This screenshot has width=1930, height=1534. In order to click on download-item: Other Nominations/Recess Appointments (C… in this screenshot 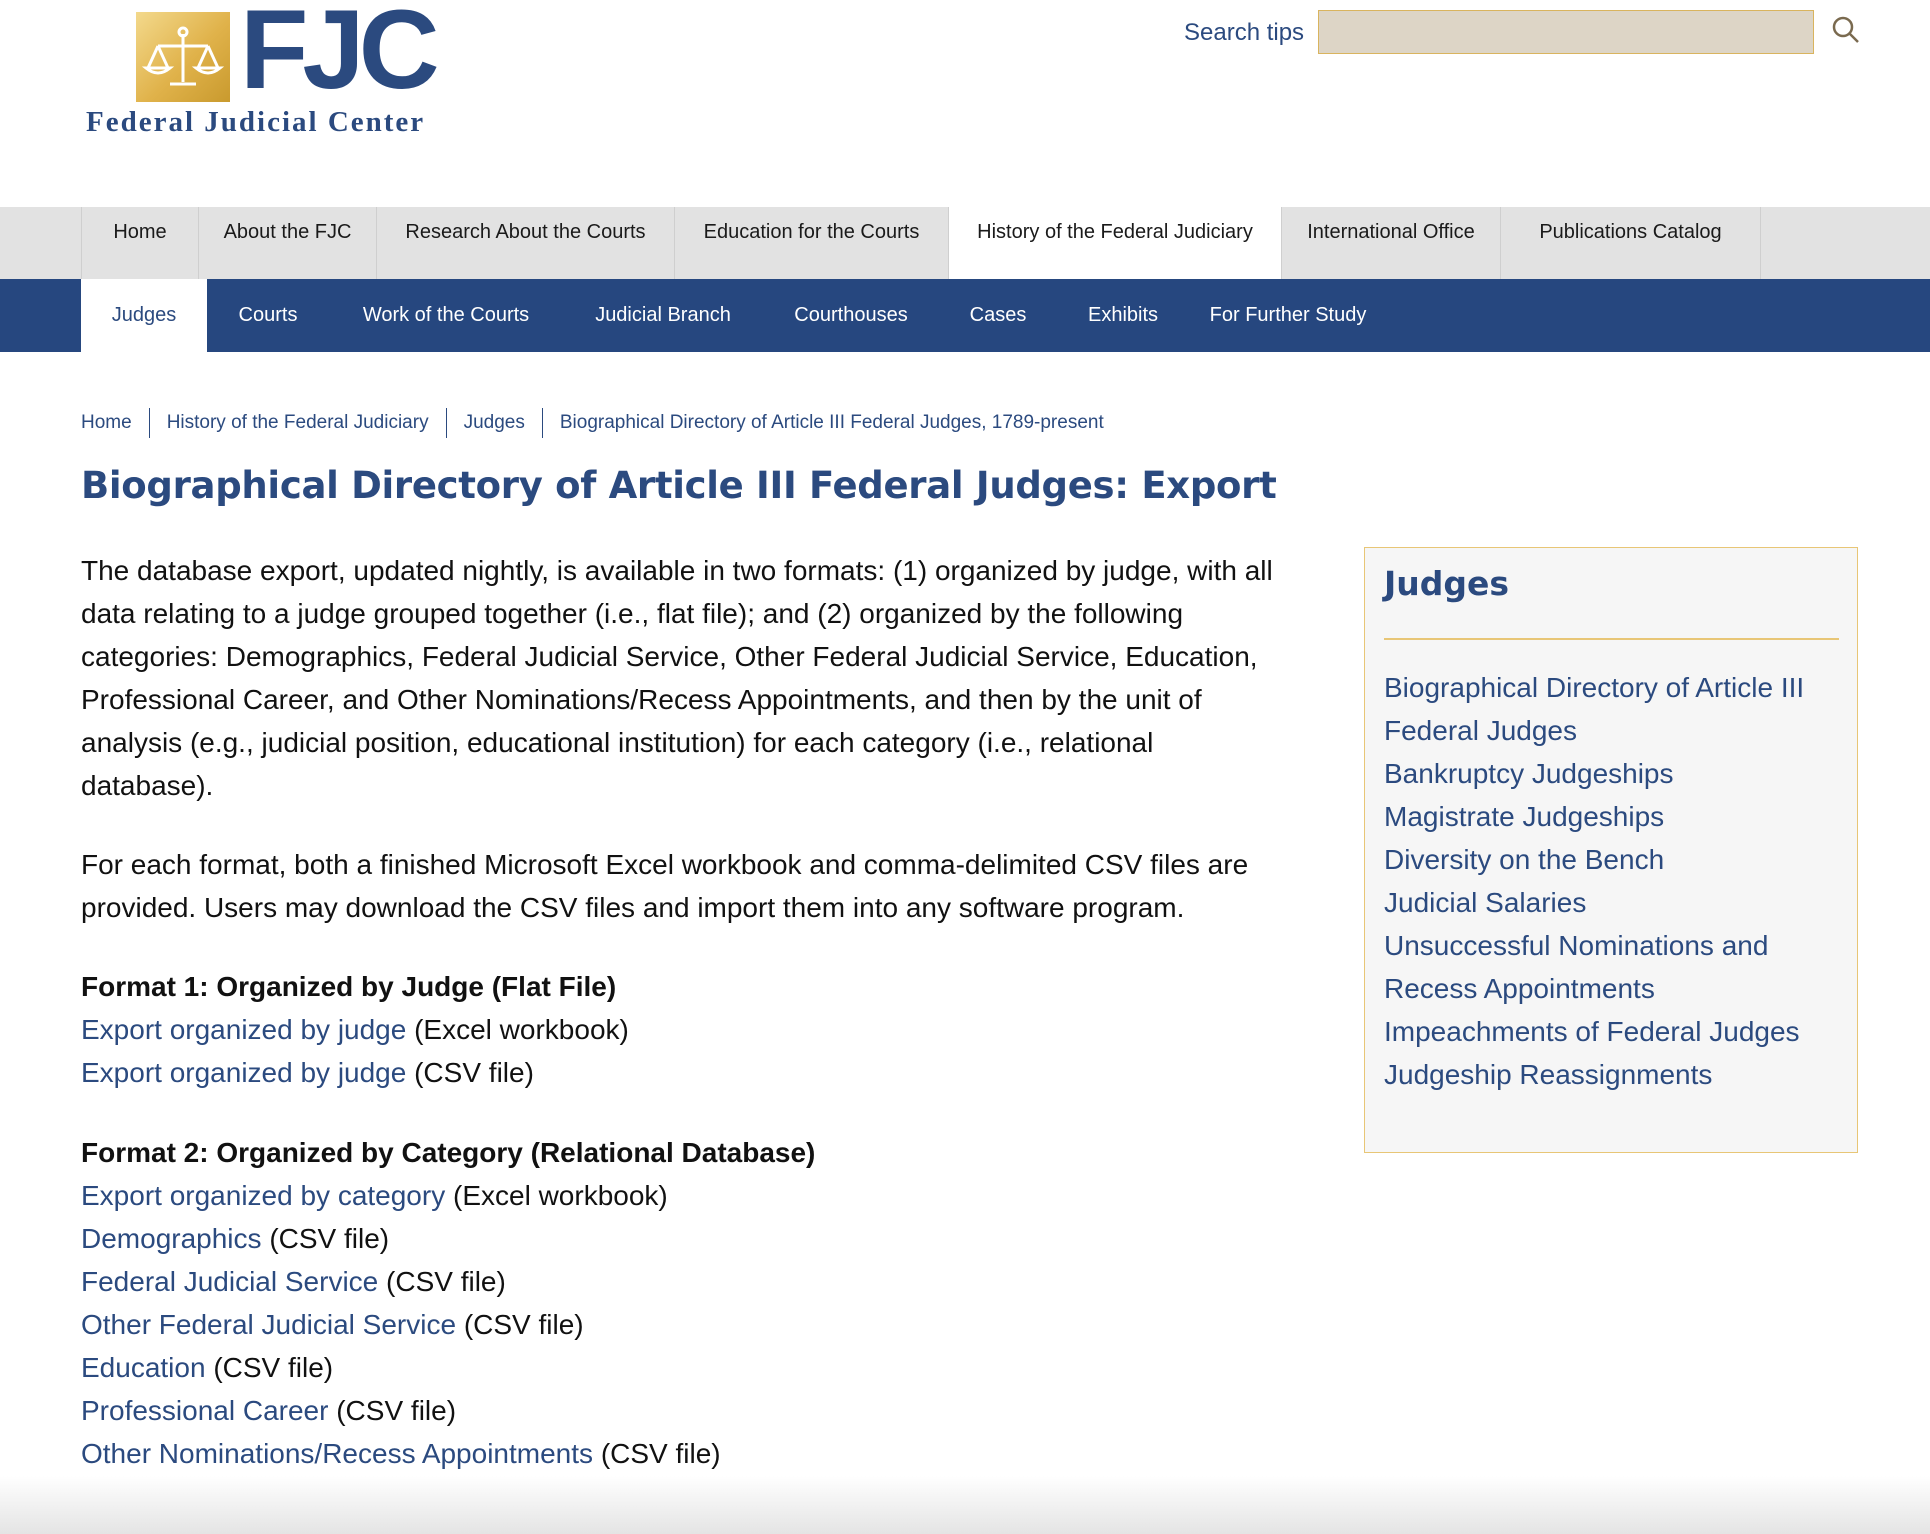, I will do `click(696, 1453)`.